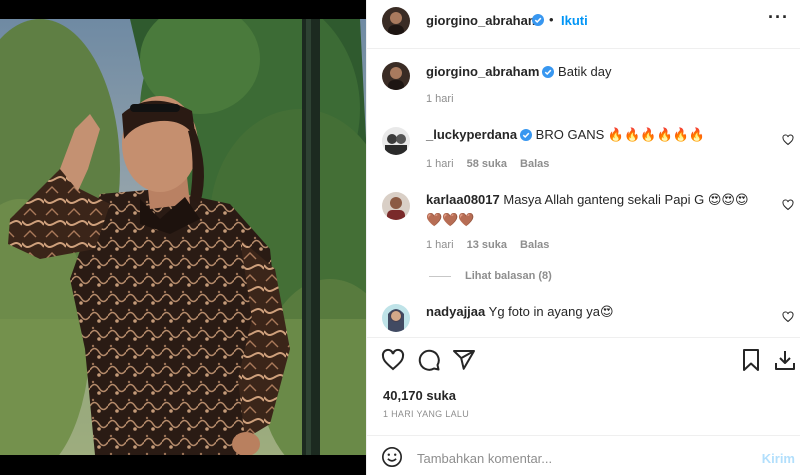 The height and width of the screenshot is (476, 800). Describe the element at coordinates (464, 360) in the screenshot. I see `share-plane-icon` at that location.